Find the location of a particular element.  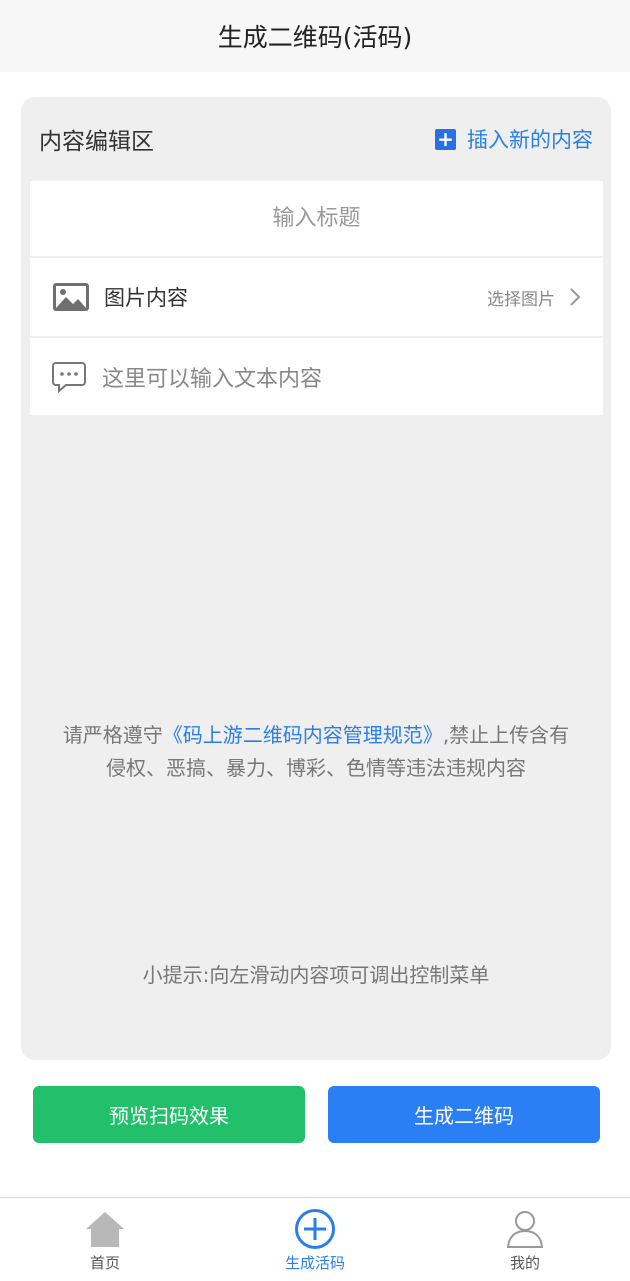

plus-circle-icon is located at coordinates (315, 1229).